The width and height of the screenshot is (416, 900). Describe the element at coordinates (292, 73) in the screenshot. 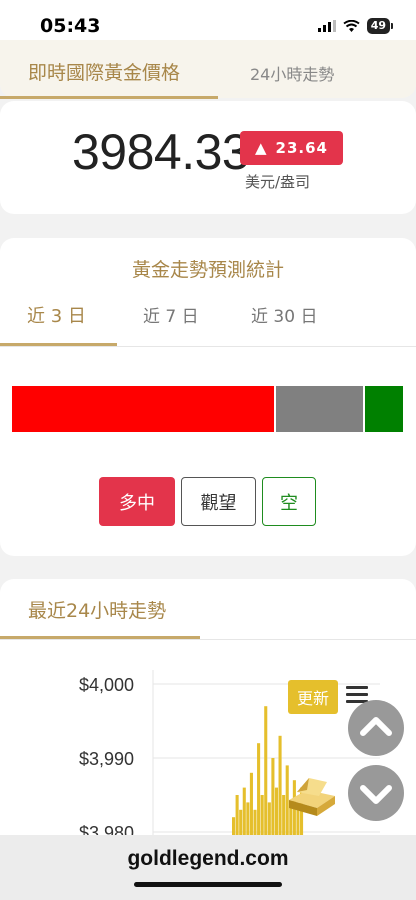

I see `tab-24h-trend: 24小時走勢` at that location.